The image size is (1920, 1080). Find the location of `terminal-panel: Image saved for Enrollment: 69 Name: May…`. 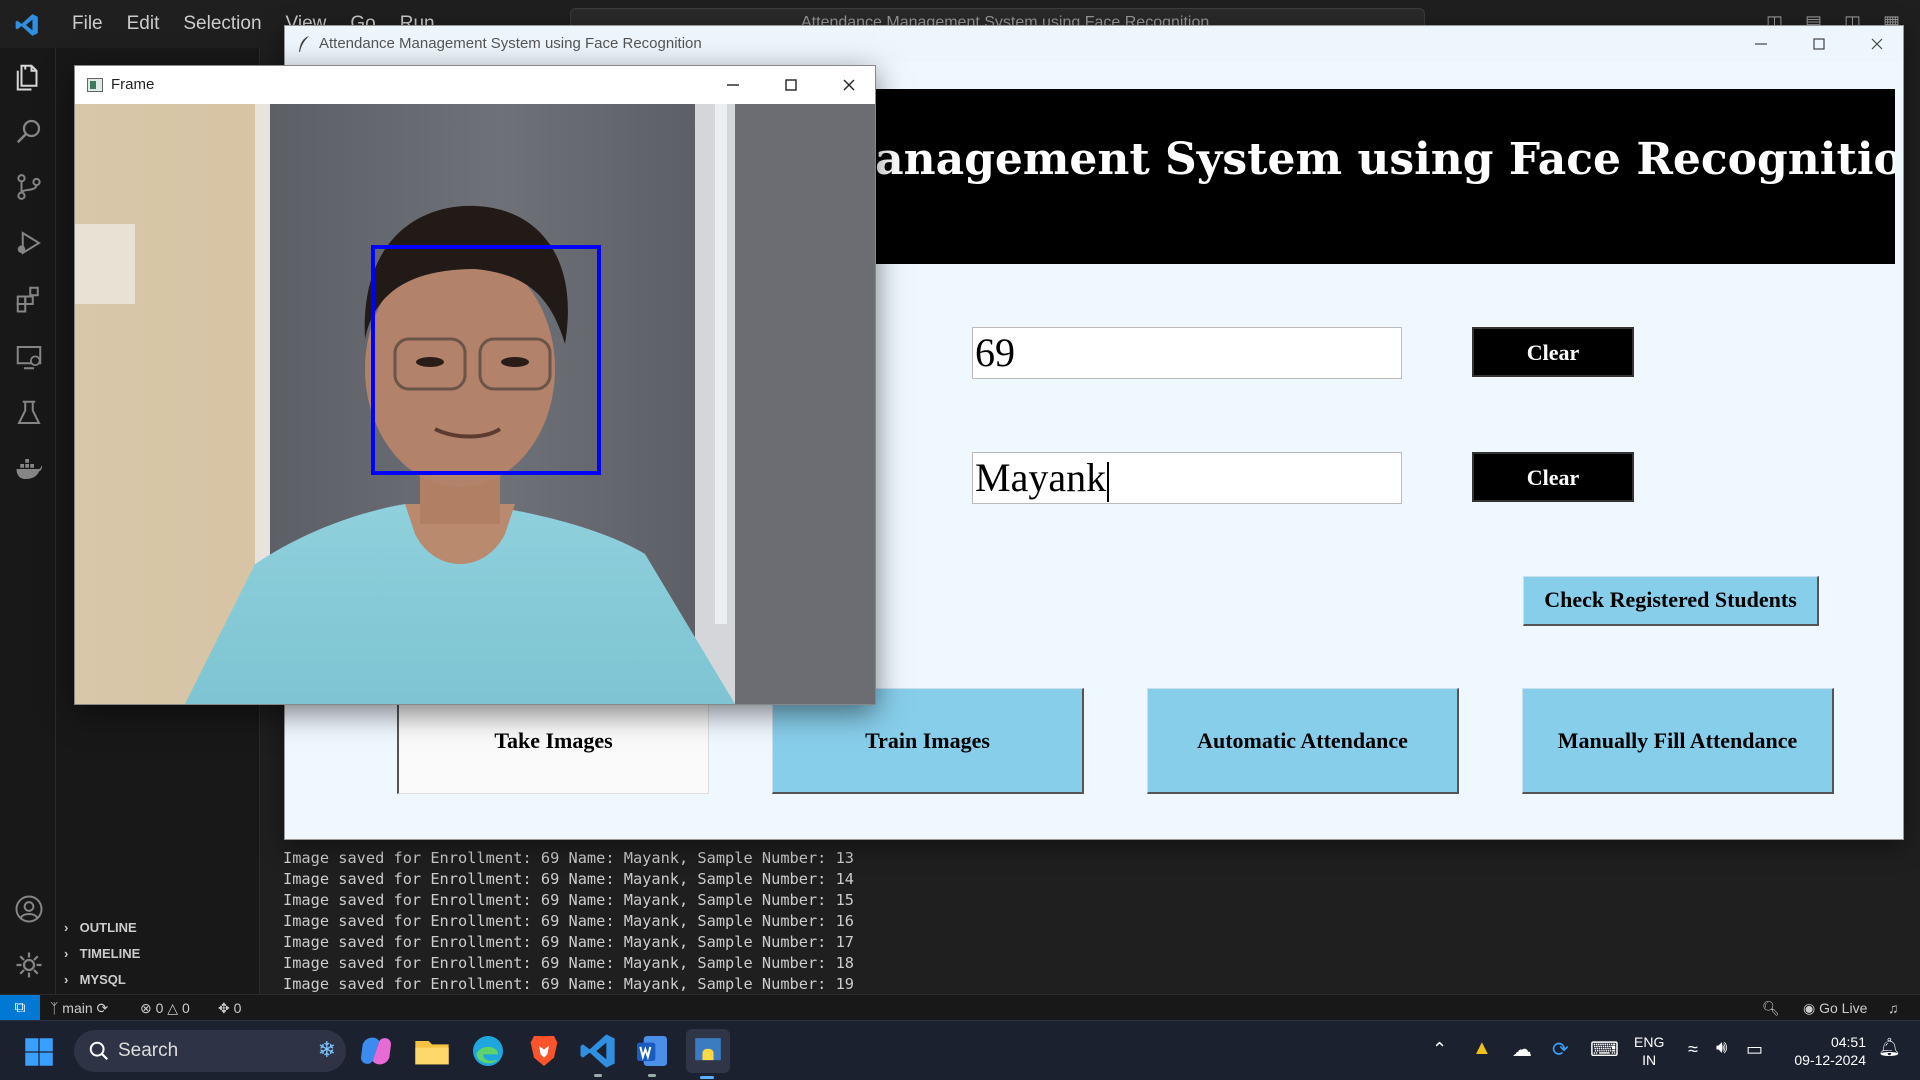

terminal-panel: Image saved for Enrollment: 69 Name: May… is located at coordinates (1090, 918).